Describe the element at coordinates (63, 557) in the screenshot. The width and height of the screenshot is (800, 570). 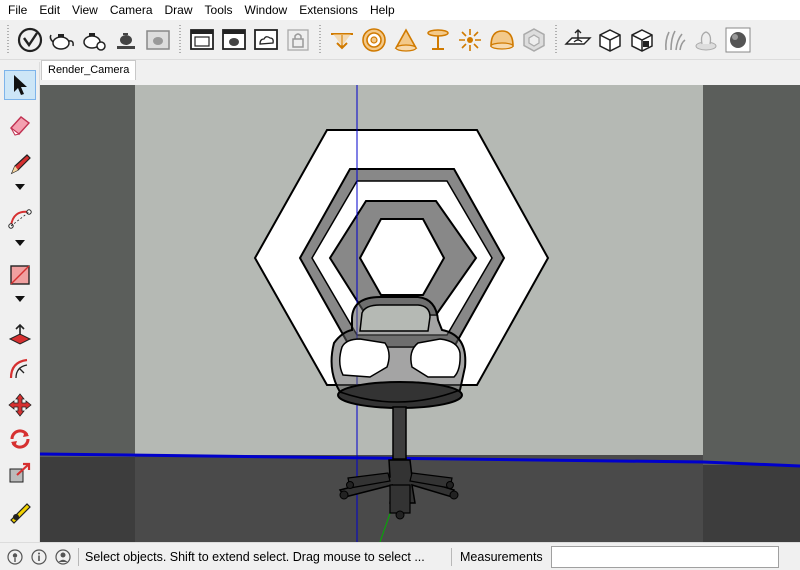
I see `user-account-icon` at that location.